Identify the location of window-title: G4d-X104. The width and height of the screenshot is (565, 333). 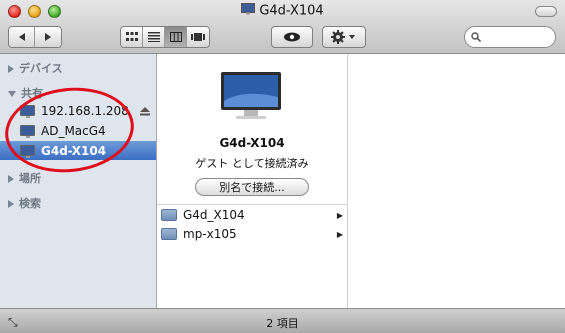
(282, 11).